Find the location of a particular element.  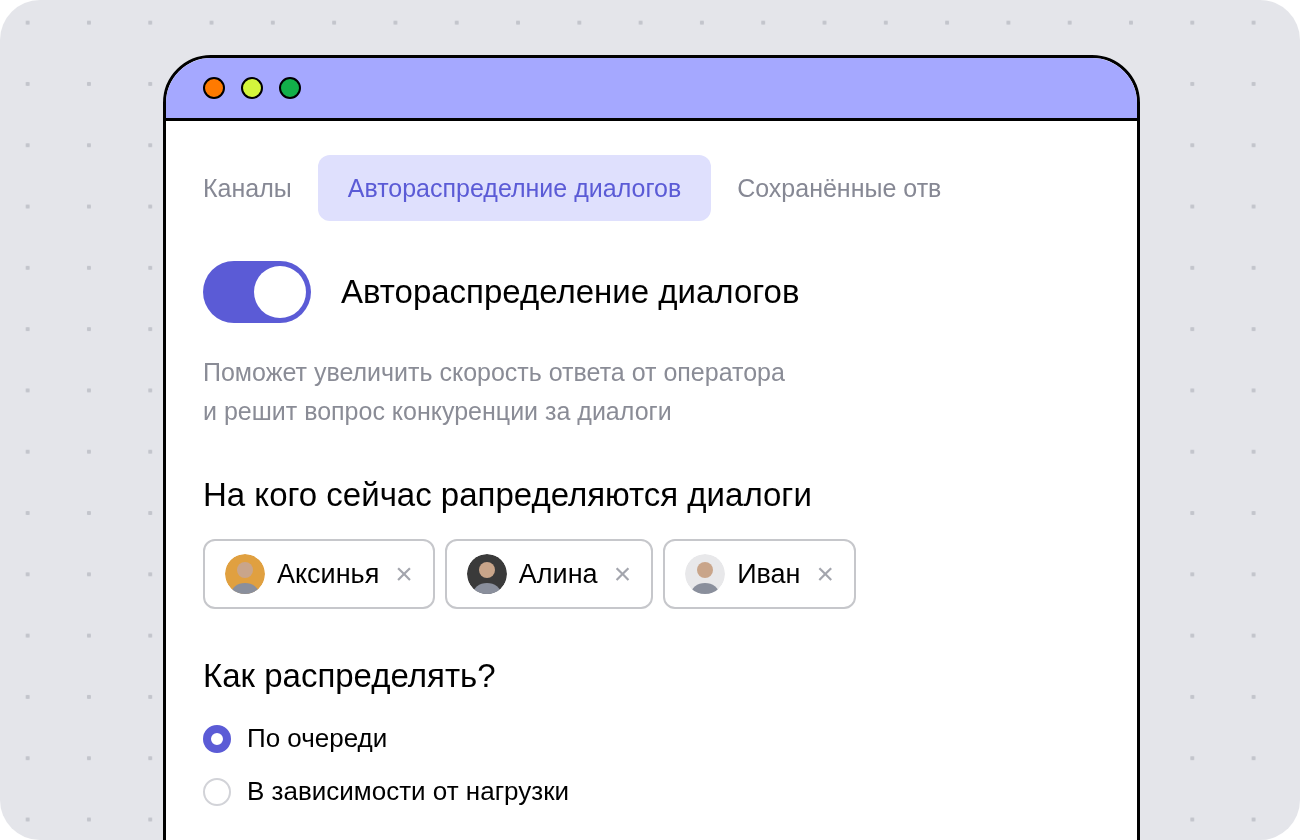

radio-button is located at coordinates (217, 738).